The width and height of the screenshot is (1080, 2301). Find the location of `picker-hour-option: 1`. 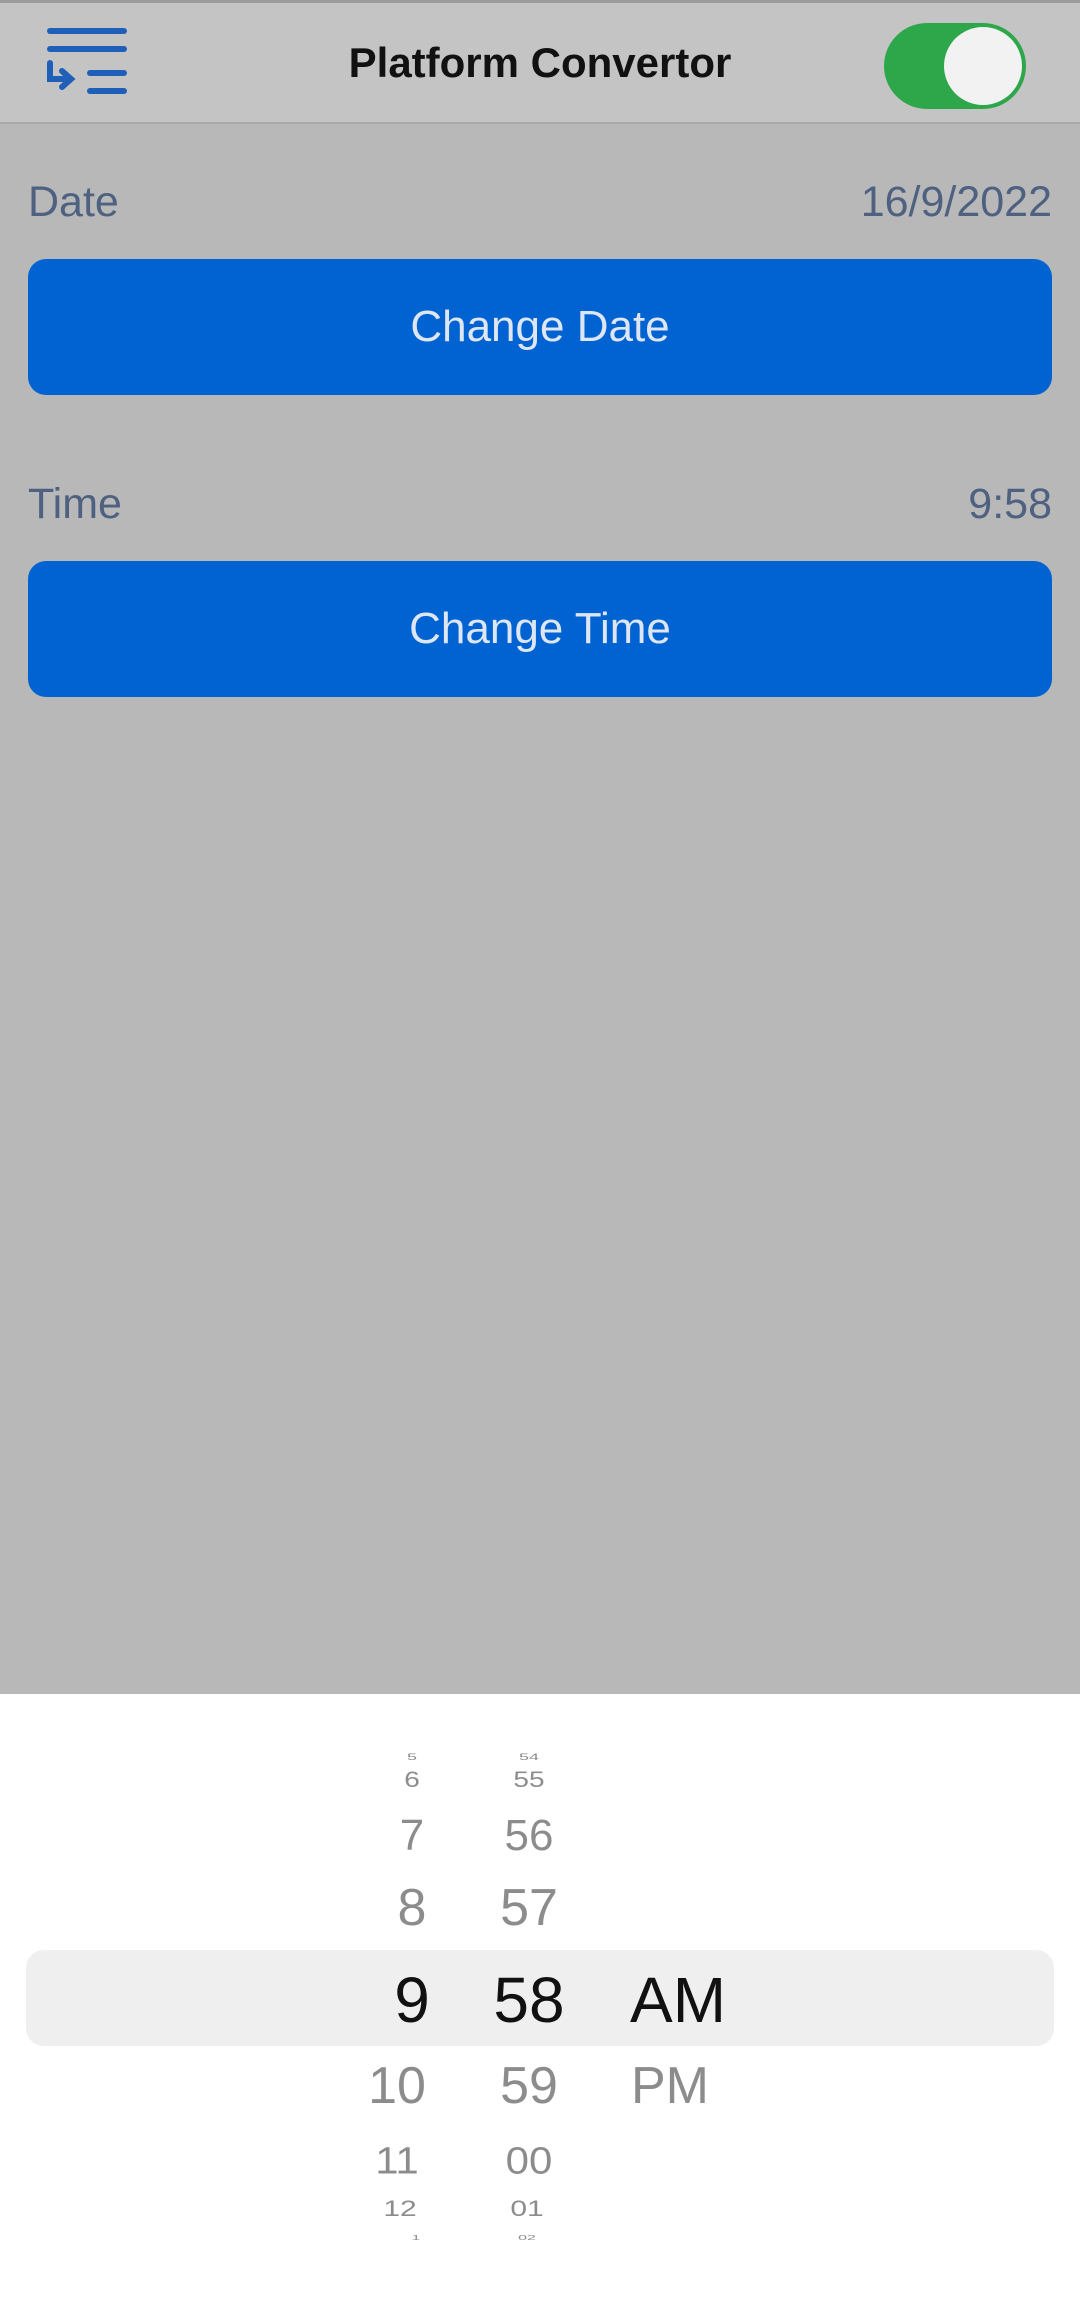

picker-hour-option: 1 is located at coordinates (416, 2237).